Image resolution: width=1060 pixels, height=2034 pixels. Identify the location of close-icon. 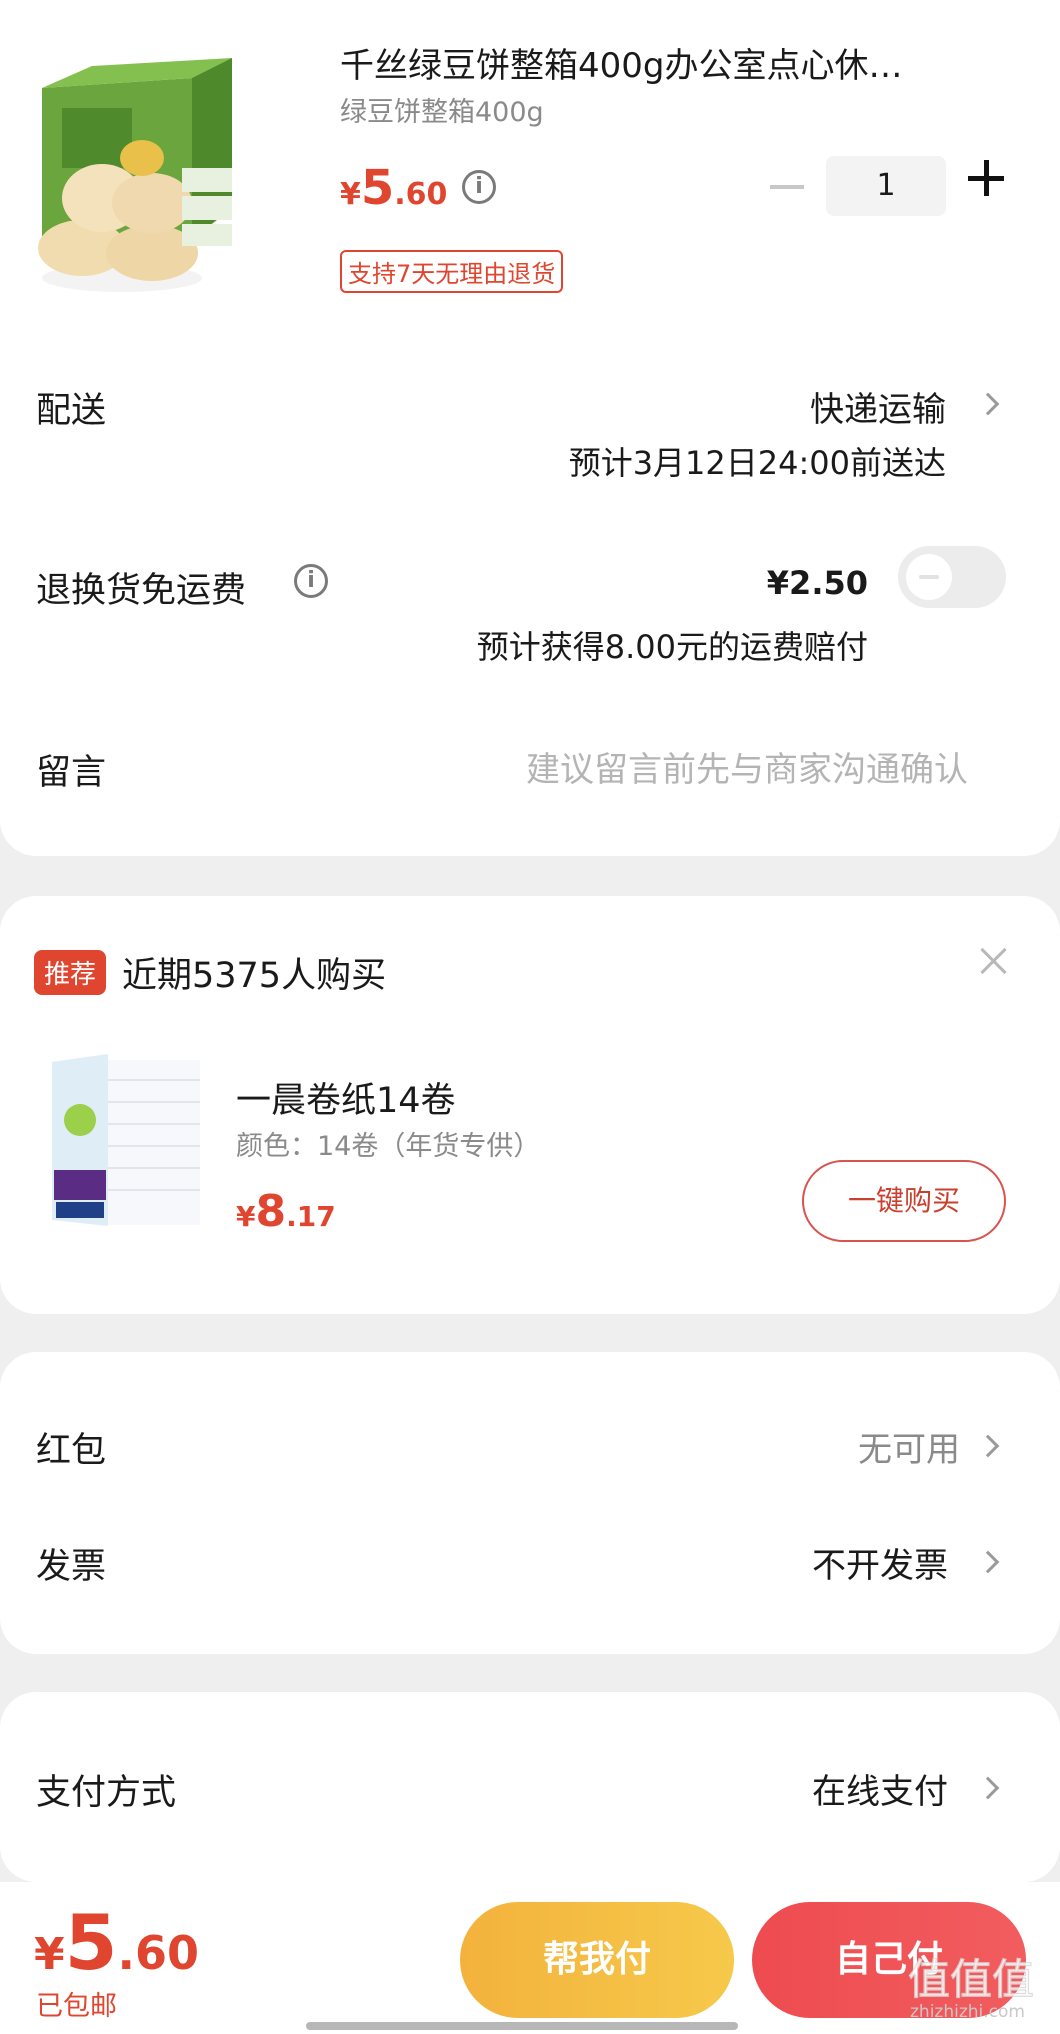
(993, 961).